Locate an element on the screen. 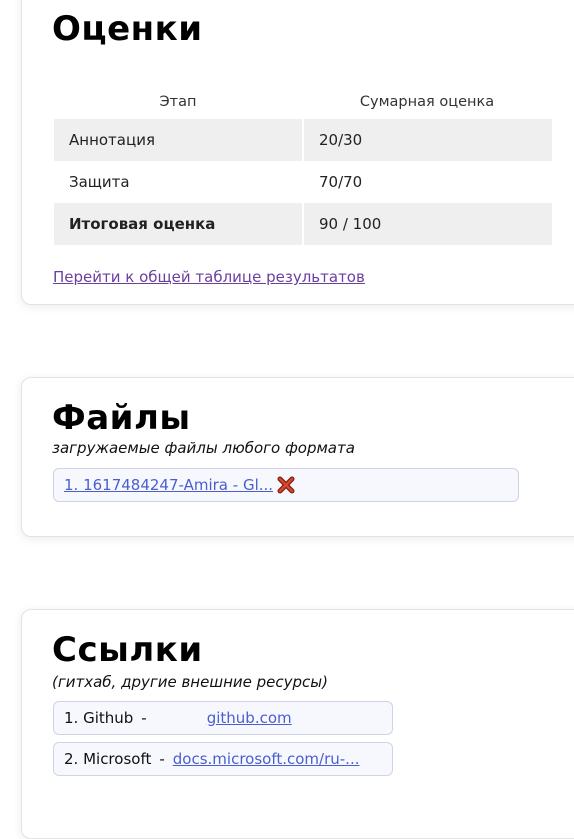 The height and width of the screenshot is (839, 574). table-row: Аннотация 20/30 is located at coordinates (303, 140).